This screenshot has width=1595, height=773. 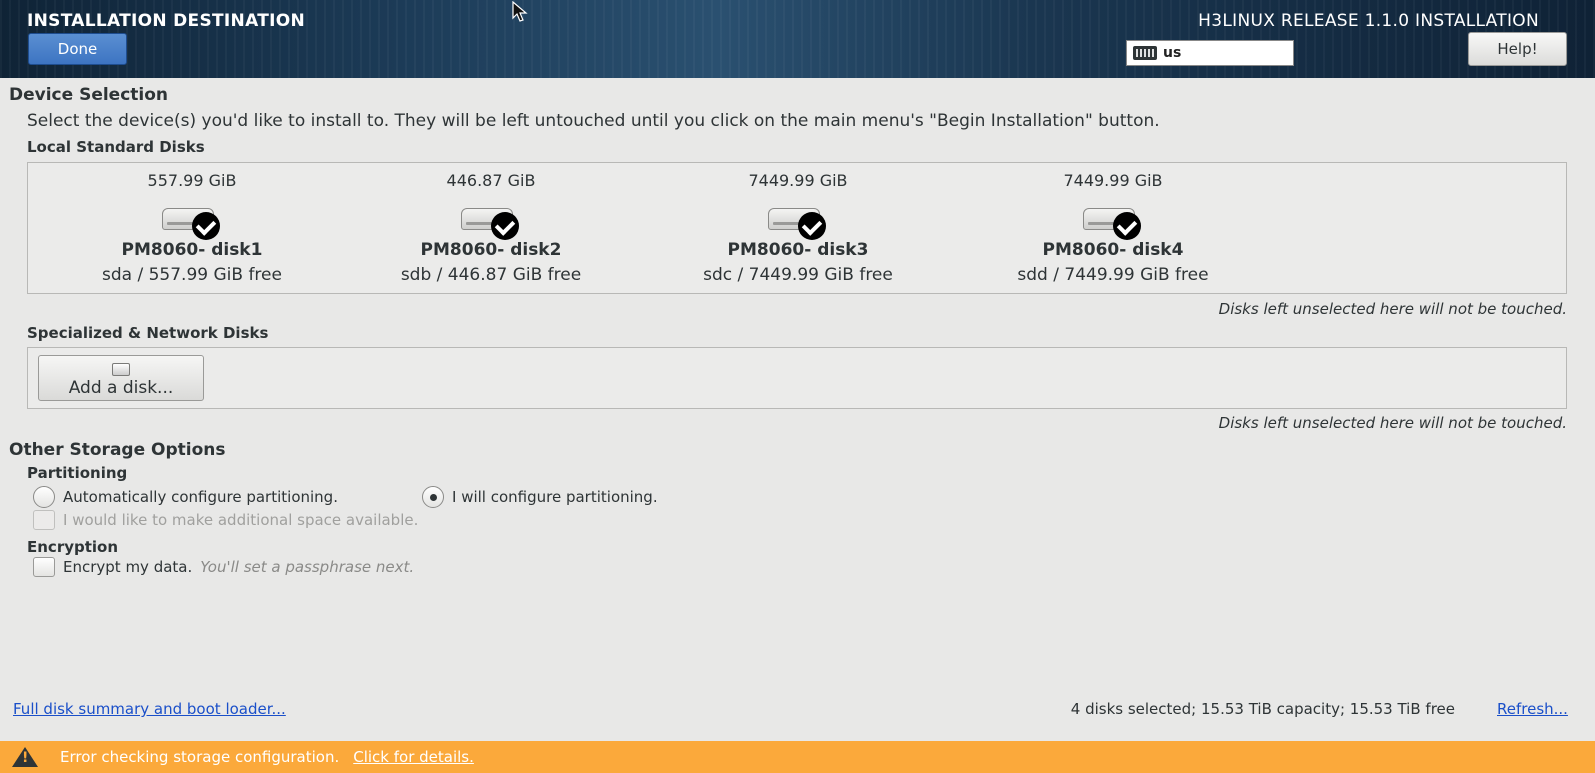 What do you see at coordinates (44, 567) in the screenshot?
I see `encrypt-checkbox` at bounding box center [44, 567].